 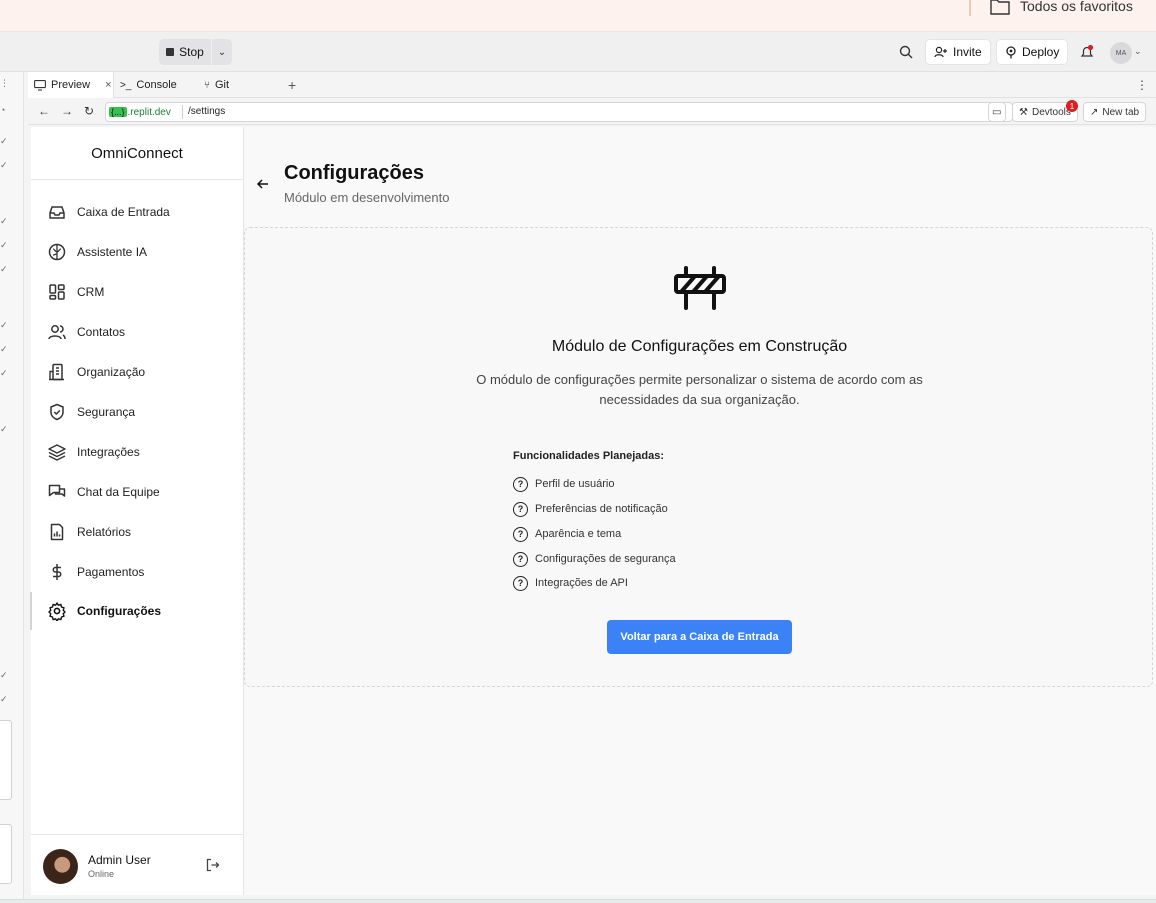 What do you see at coordinates (1051, 112) in the screenshot?
I see `devtools-label: Devtools` at bounding box center [1051, 112].